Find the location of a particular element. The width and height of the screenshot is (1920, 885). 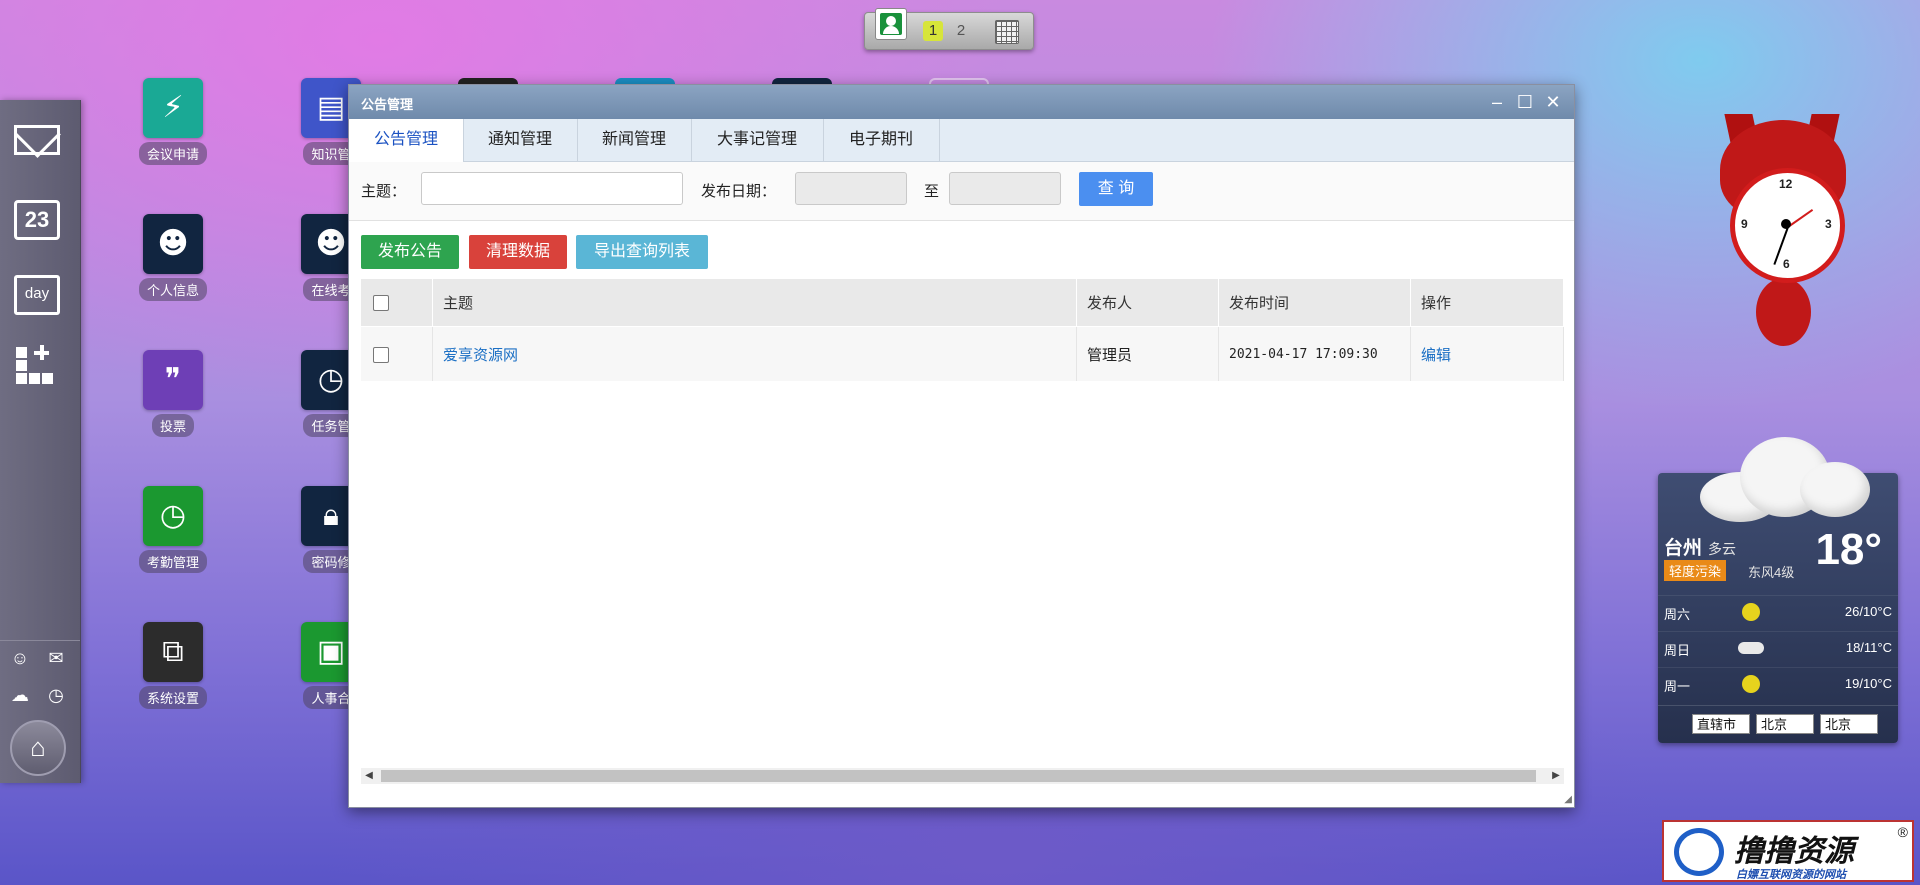

clock-number-6: 6 is located at coordinates (1786, 264).